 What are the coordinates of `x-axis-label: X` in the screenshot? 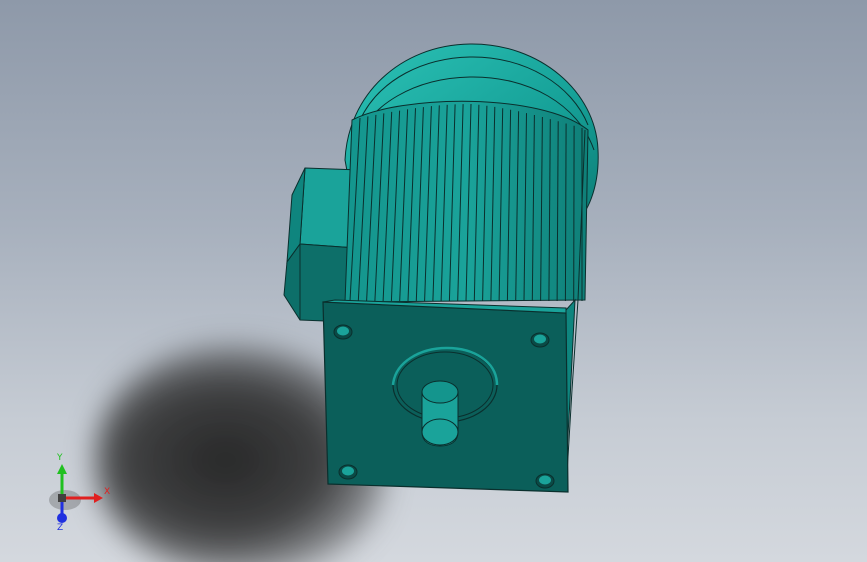 It's located at (107, 492).